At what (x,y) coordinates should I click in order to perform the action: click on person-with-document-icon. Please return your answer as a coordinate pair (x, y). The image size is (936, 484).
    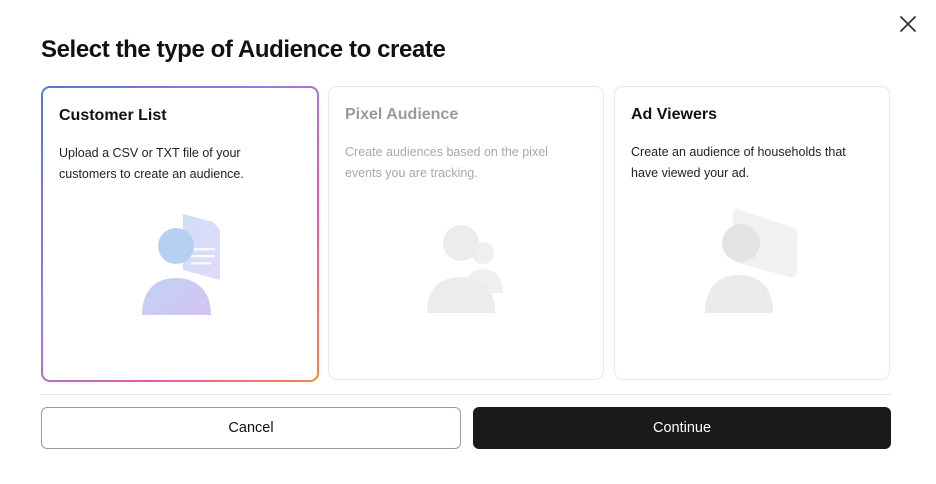
    Looking at the image, I should click on (182, 266).